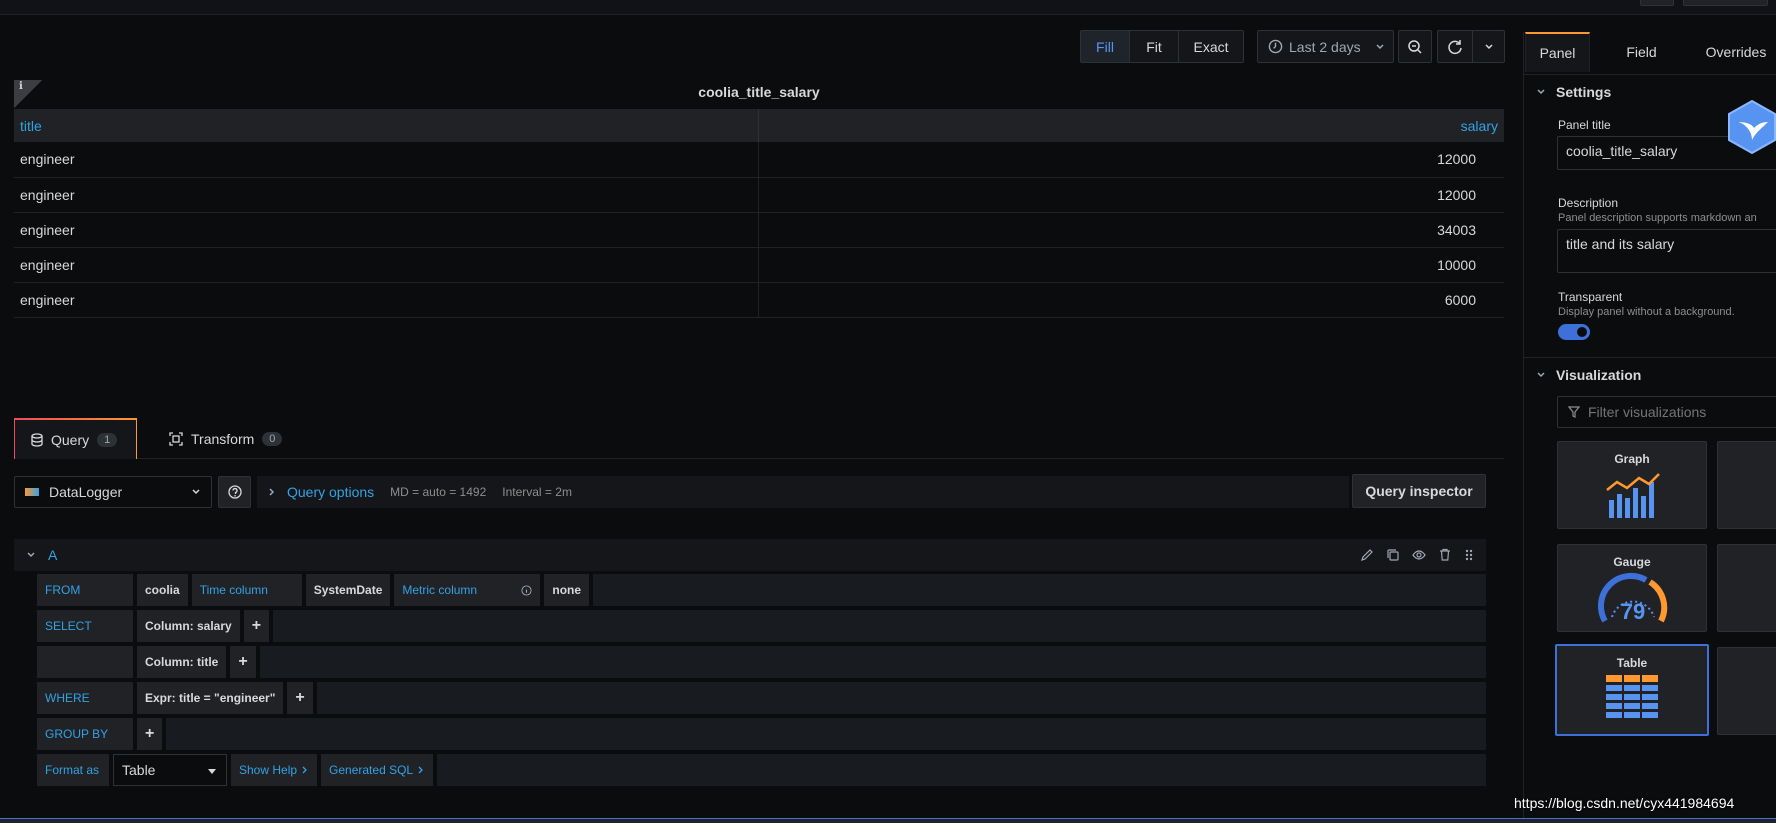  Describe the element at coordinates (268, 770) in the screenshot. I see `show-help-label: Show Help` at that location.